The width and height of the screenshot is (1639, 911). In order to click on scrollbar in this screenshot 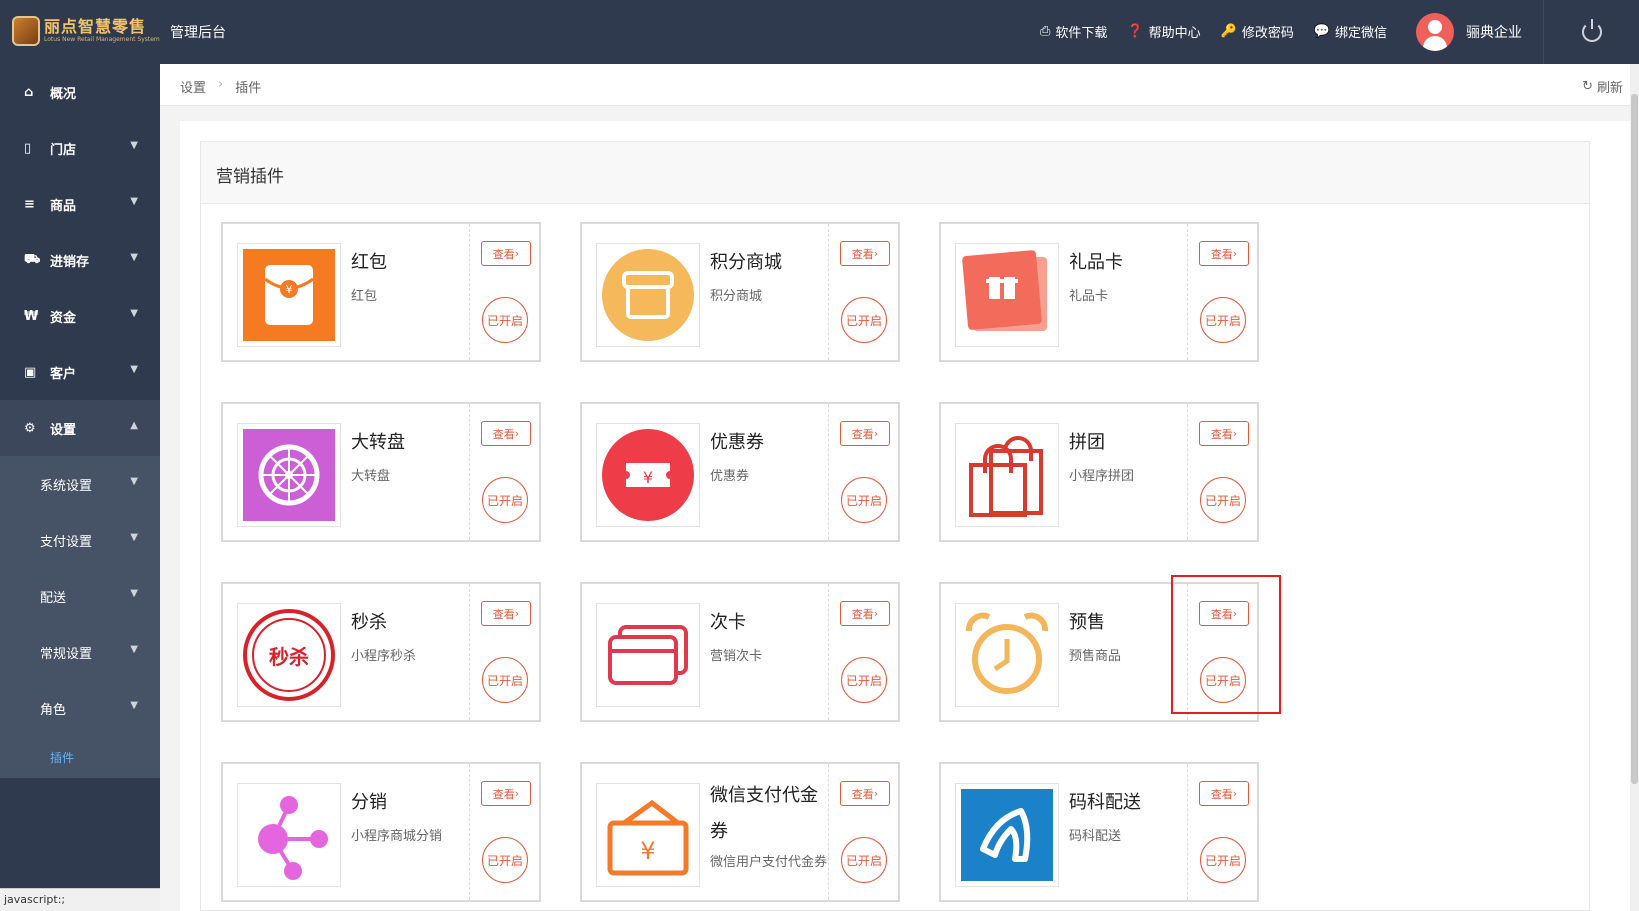, I will do `click(1634, 487)`.